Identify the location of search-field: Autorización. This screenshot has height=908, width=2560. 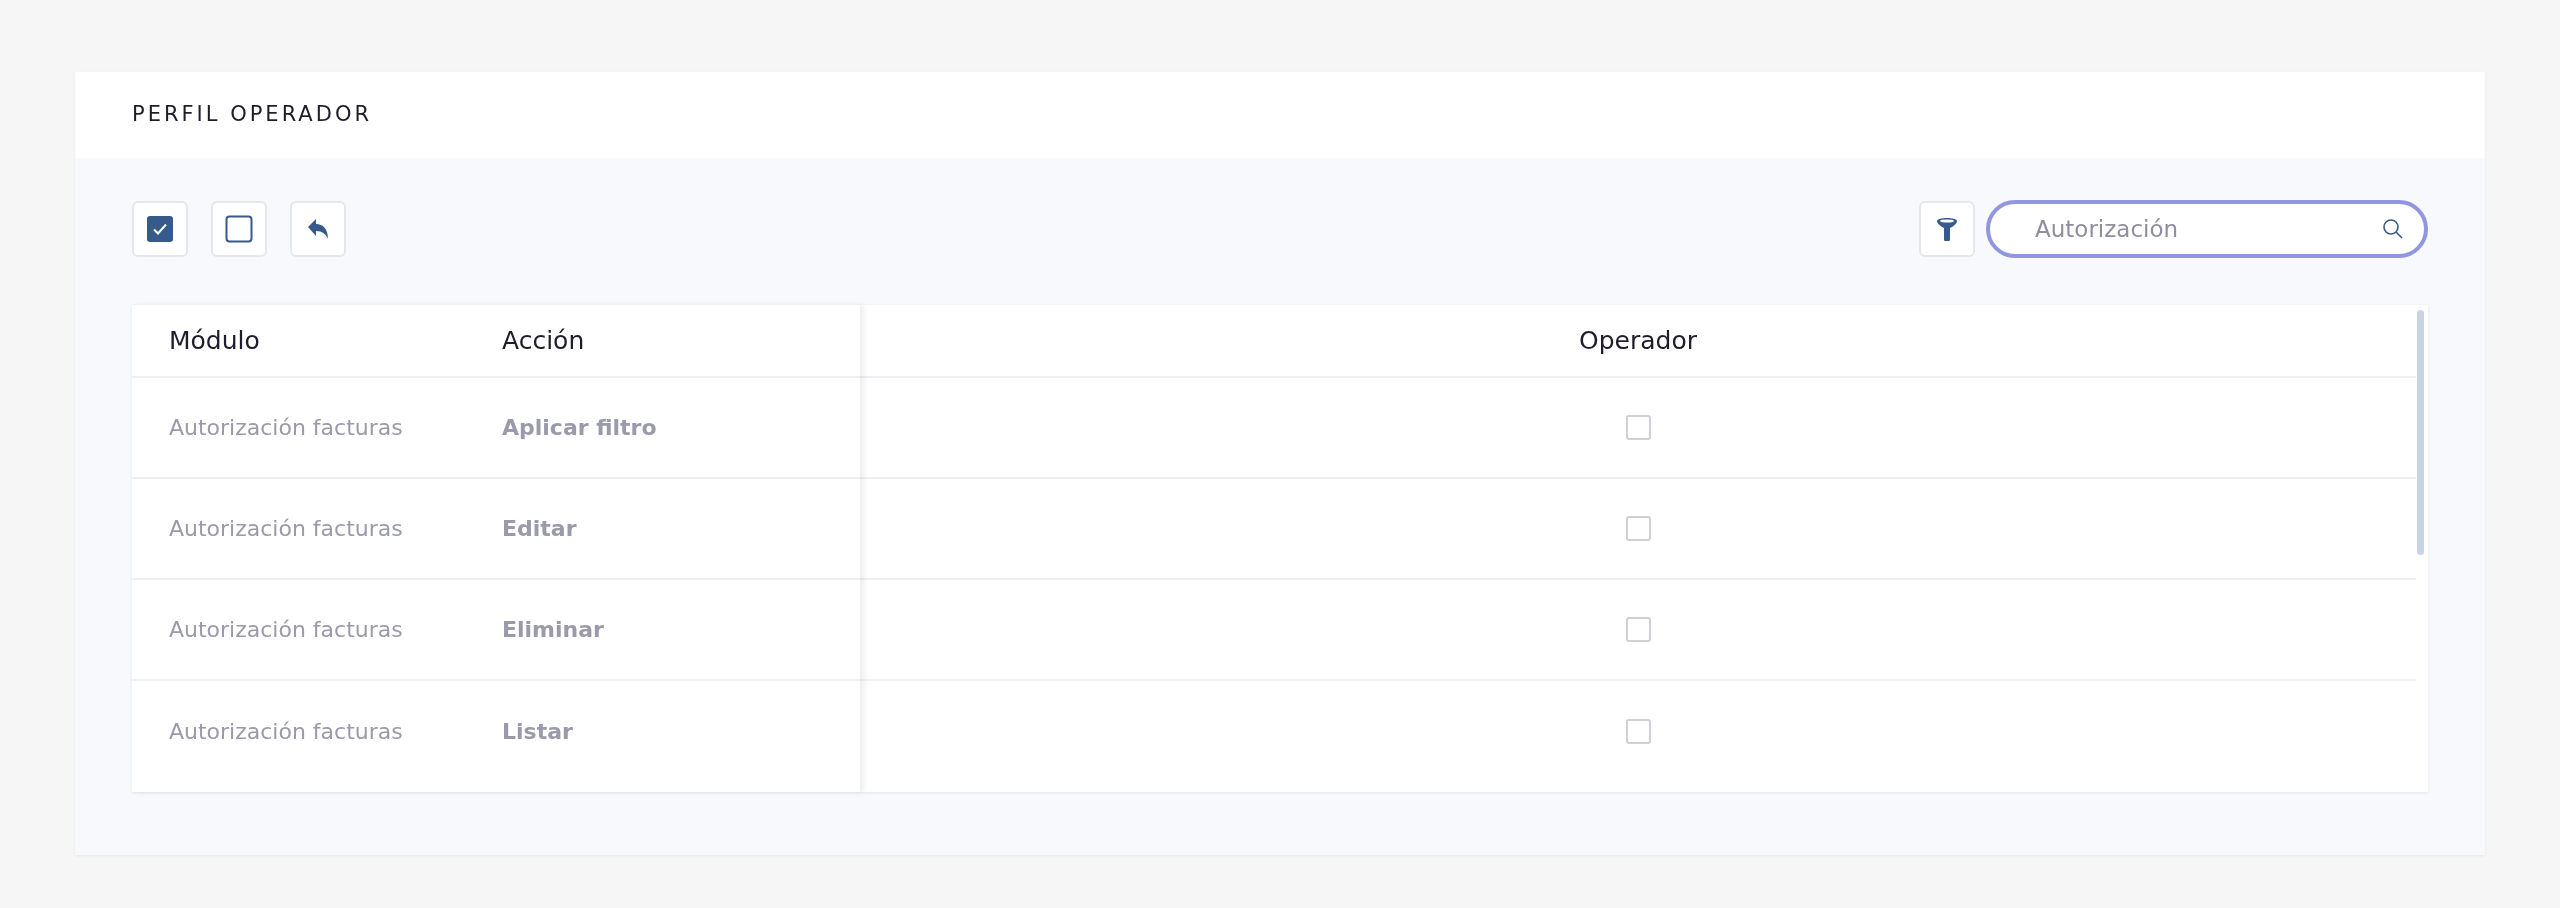
(2207, 229).